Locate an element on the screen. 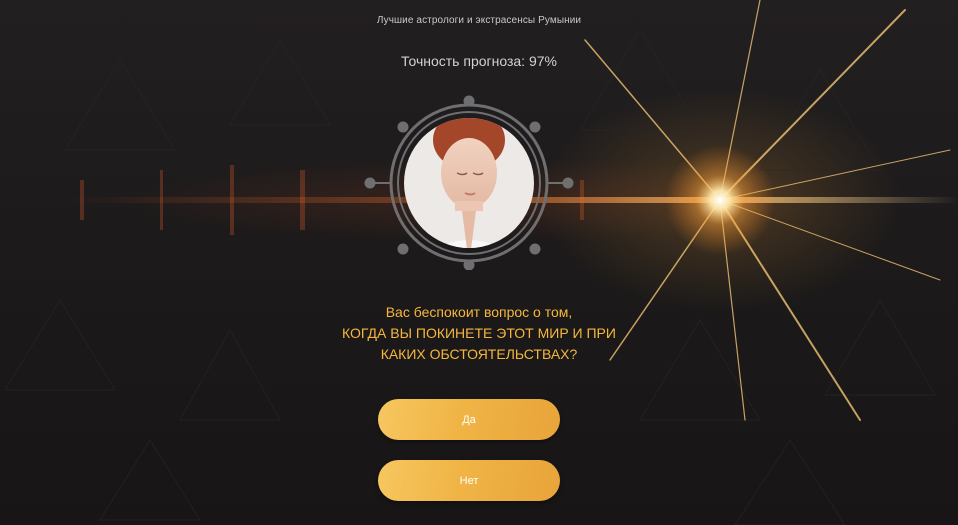 The width and height of the screenshot is (958, 525). forecast-accuracy: Точность прогноза: 97% is located at coordinates (479, 61).